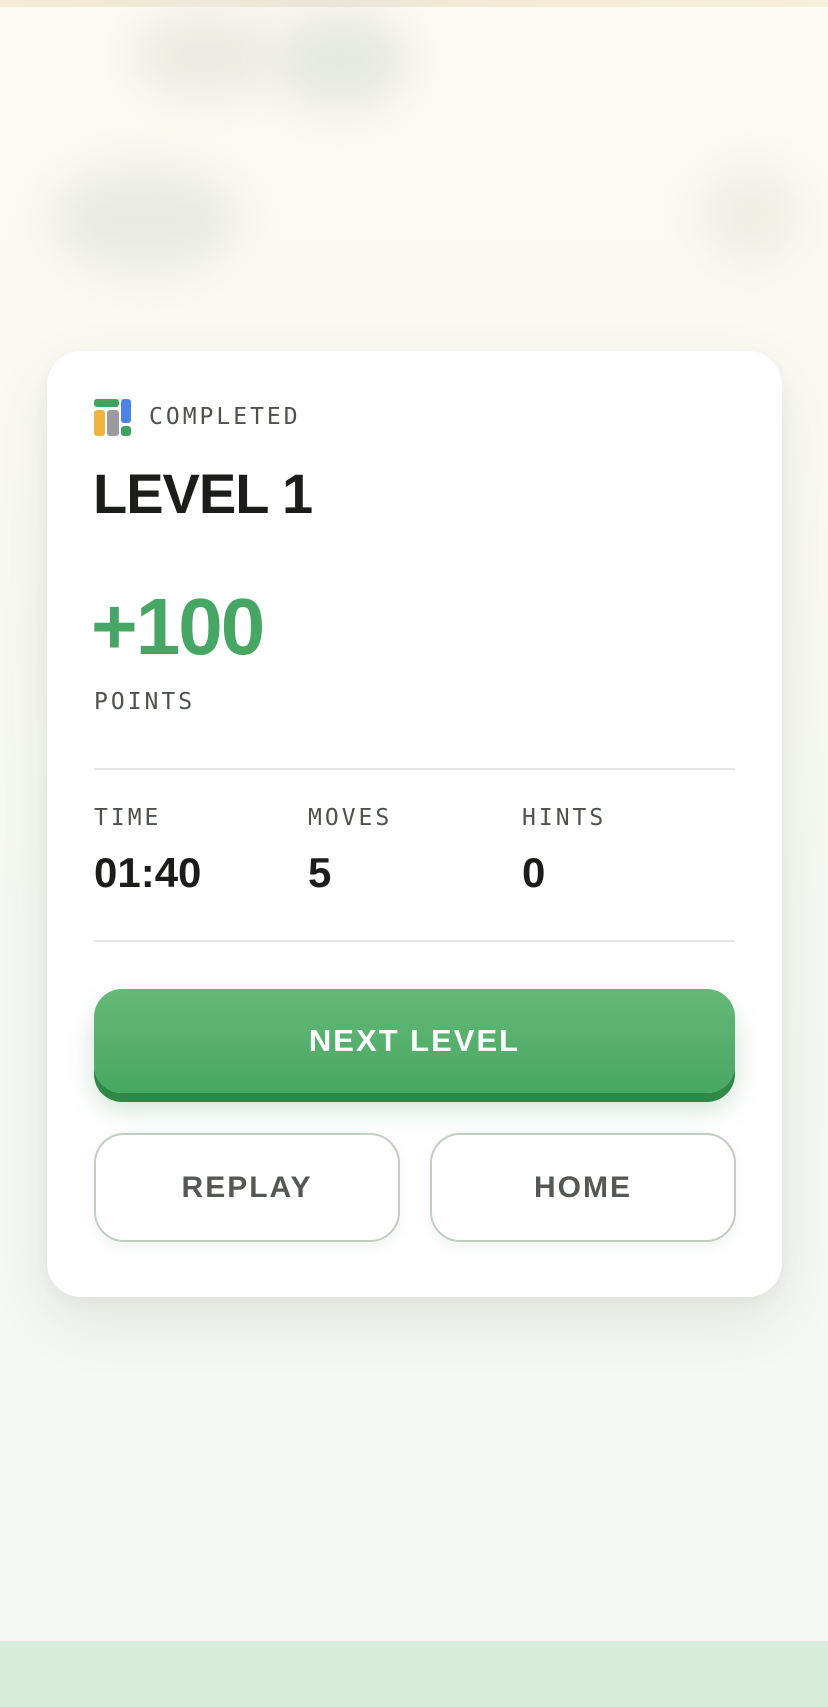  What do you see at coordinates (414, 3) in the screenshot?
I see `top-strip` at bounding box center [414, 3].